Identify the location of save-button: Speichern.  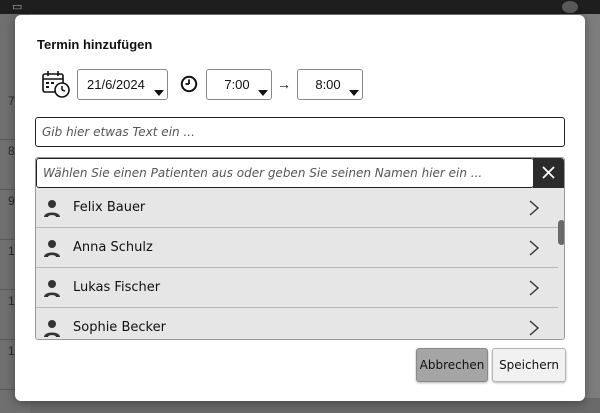
(529, 365).